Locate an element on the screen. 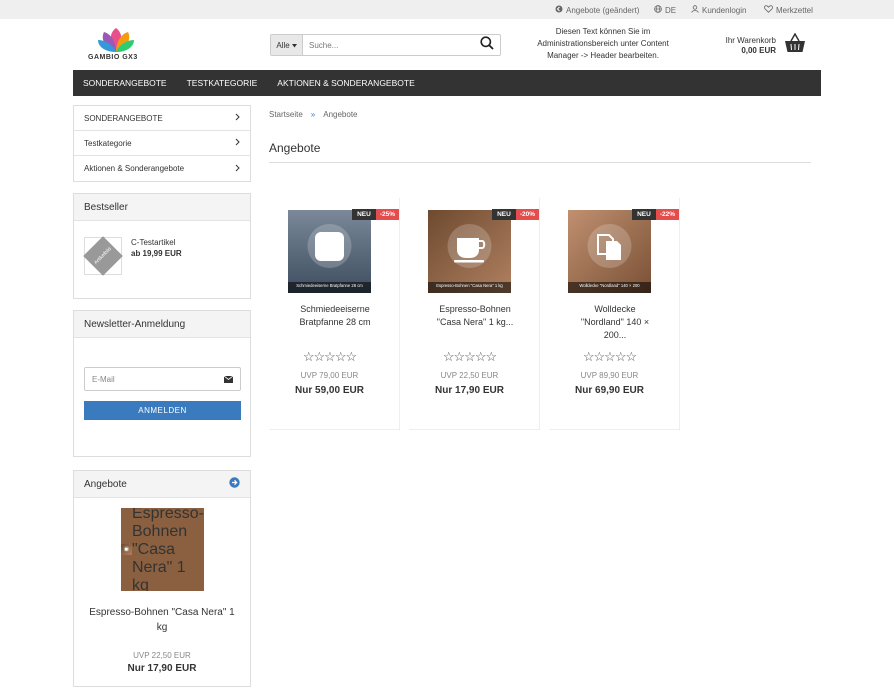 Image resolution: width=894 pixels, height=700 pixels. pan-icon is located at coordinates (329, 251).